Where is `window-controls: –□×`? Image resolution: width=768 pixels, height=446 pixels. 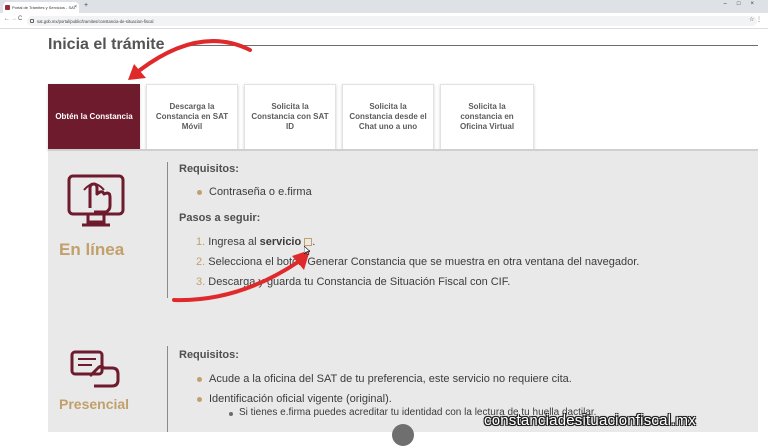
window-controls: –□× is located at coordinates (744, 4).